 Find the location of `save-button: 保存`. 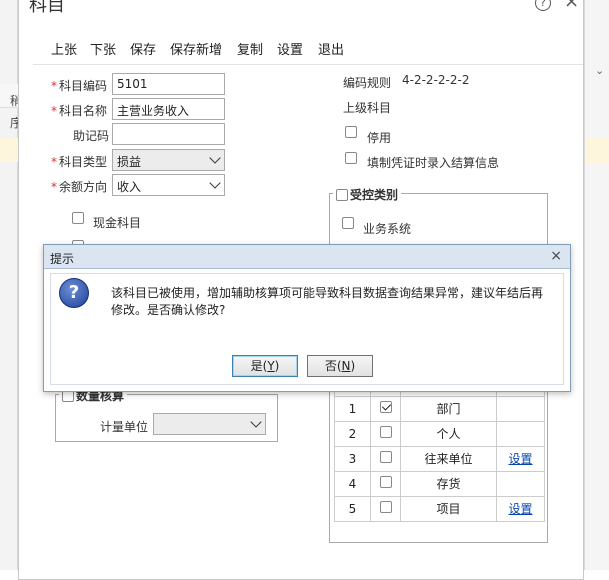

save-button: 保存 is located at coordinates (143, 48).